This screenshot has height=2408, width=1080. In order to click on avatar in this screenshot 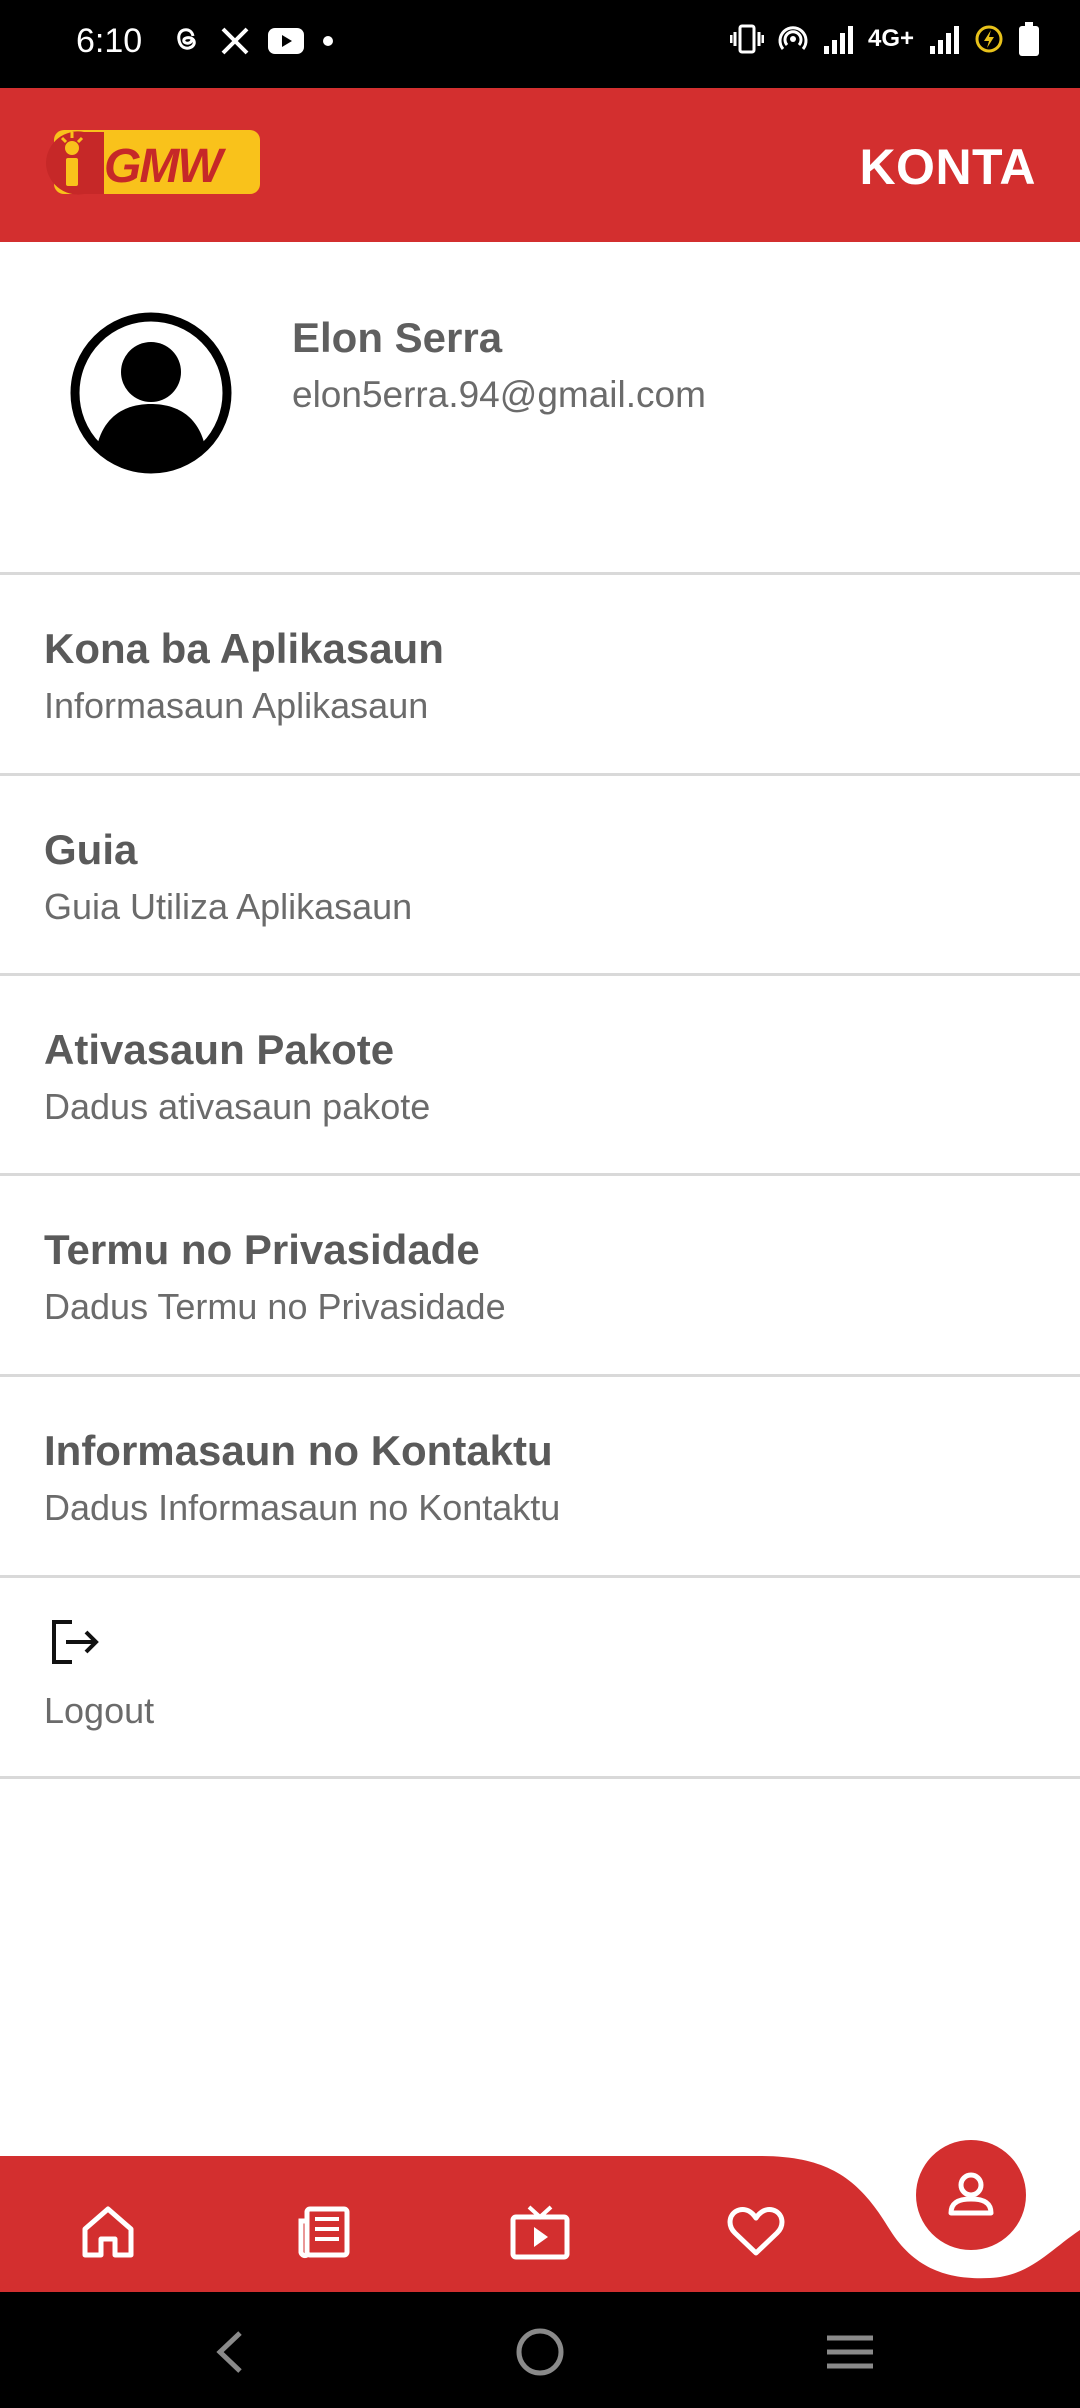, I will do `click(151, 393)`.